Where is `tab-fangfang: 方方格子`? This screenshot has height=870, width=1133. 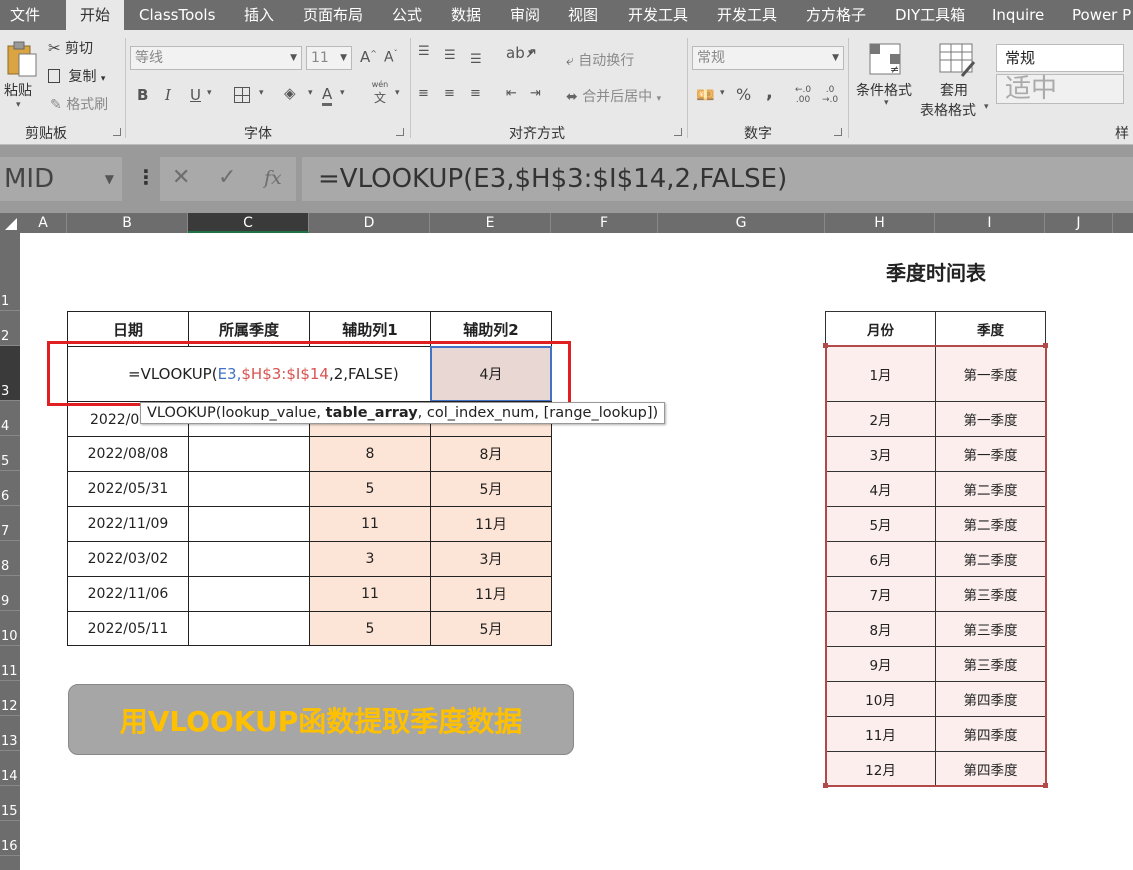 tab-fangfang: 方方格子 is located at coordinates (836, 15).